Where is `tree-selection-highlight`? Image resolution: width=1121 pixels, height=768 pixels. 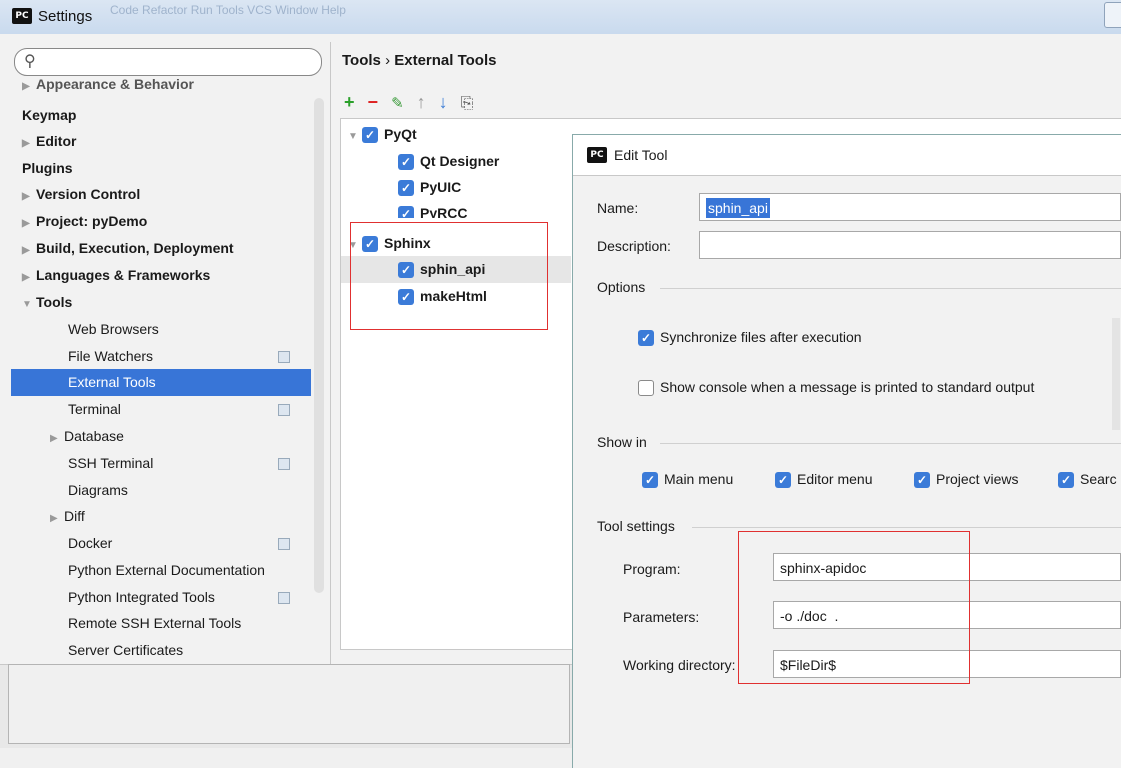 tree-selection-highlight is located at coordinates (161, 382).